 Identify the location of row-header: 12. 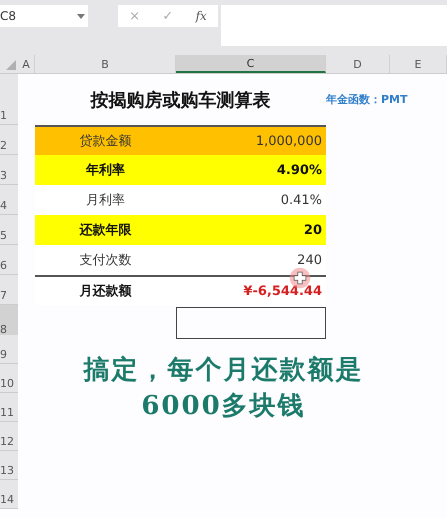
(9, 436).